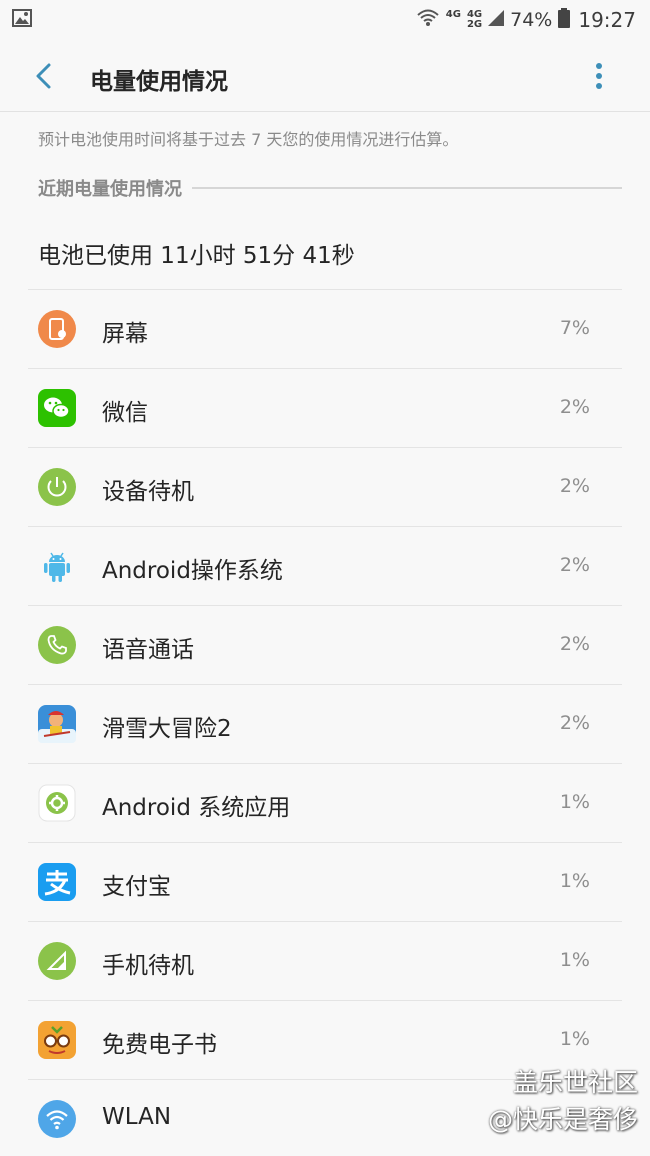 This screenshot has width=650, height=1156. What do you see at coordinates (325, 644) in the screenshot?
I see `usage-item-voice-call: 语音通话 2%` at bounding box center [325, 644].